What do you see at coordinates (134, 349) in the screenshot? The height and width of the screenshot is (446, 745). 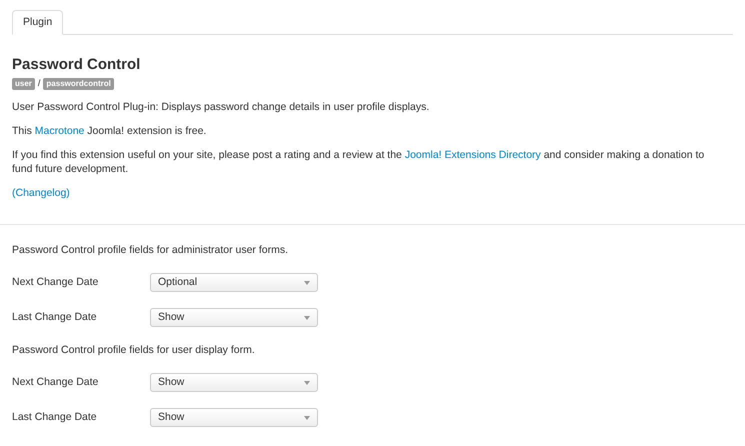 I see `section-text: Password Control profile fields for user display form.` at bounding box center [134, 349].